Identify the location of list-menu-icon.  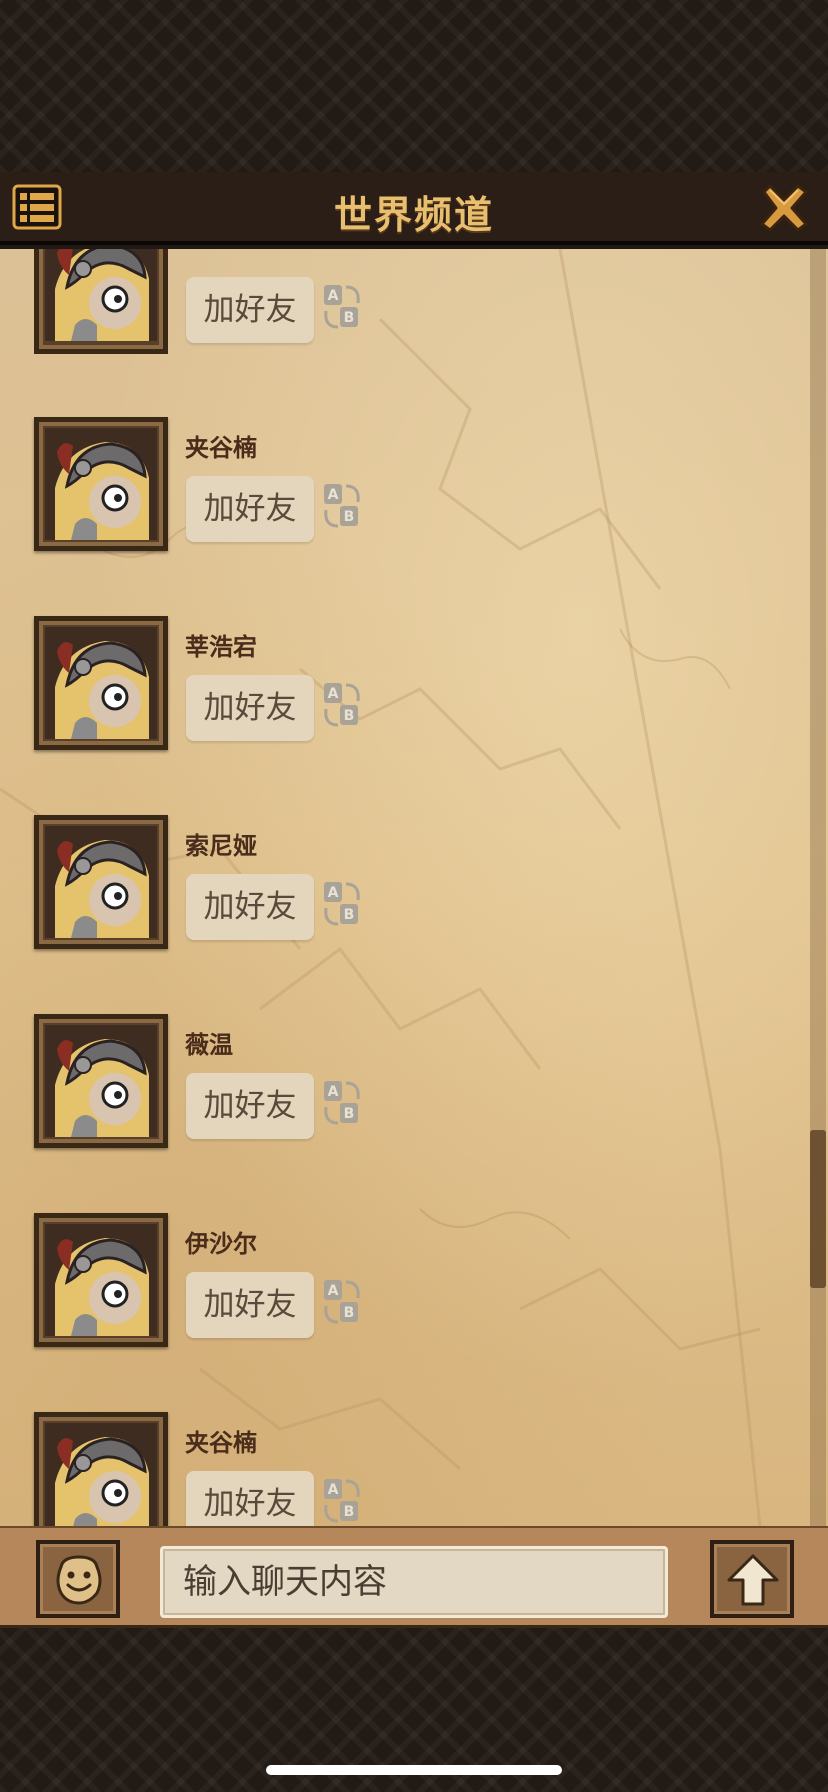
(37, 207).